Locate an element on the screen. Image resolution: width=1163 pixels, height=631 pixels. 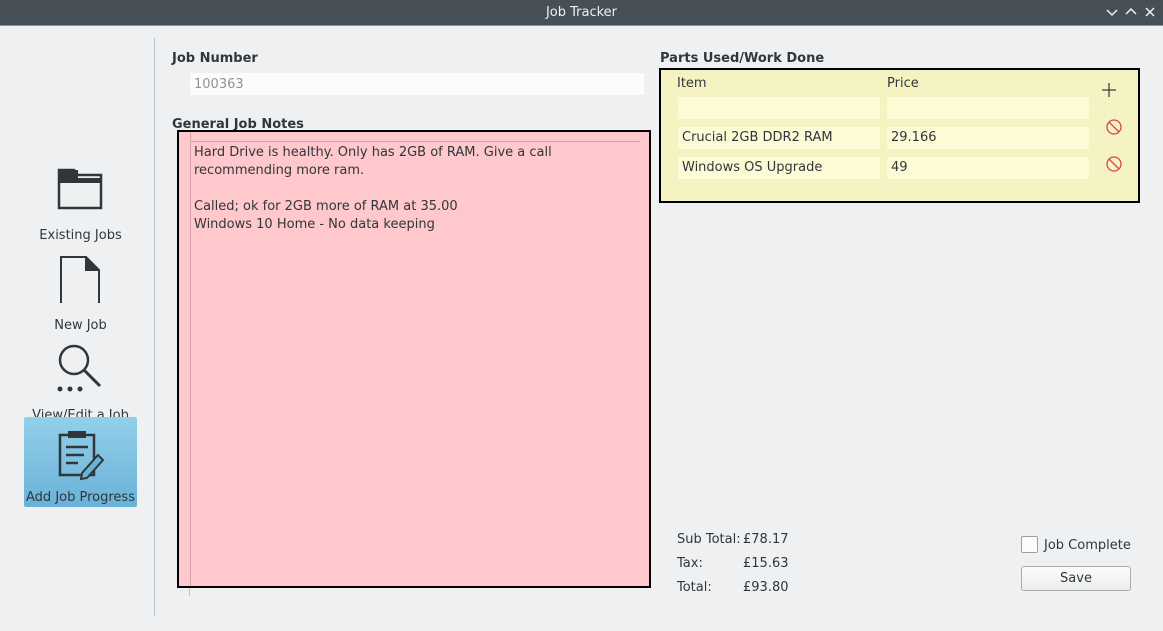
sidebar-item-label: Add Job Progress is located at coordinates (80, 497).